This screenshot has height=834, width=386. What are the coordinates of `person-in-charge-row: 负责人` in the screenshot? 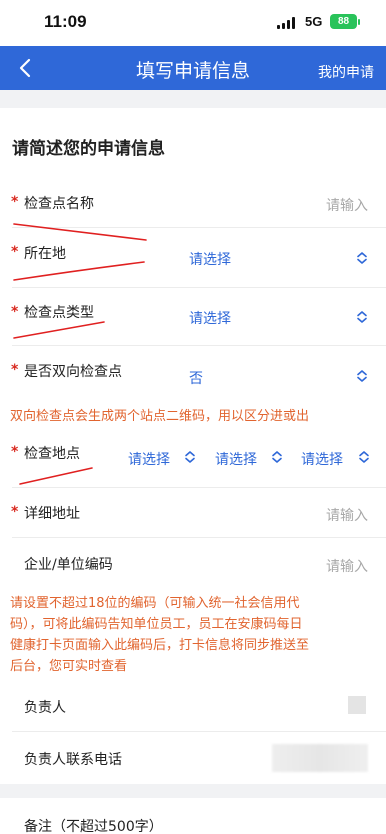 It's located at (193, 707).